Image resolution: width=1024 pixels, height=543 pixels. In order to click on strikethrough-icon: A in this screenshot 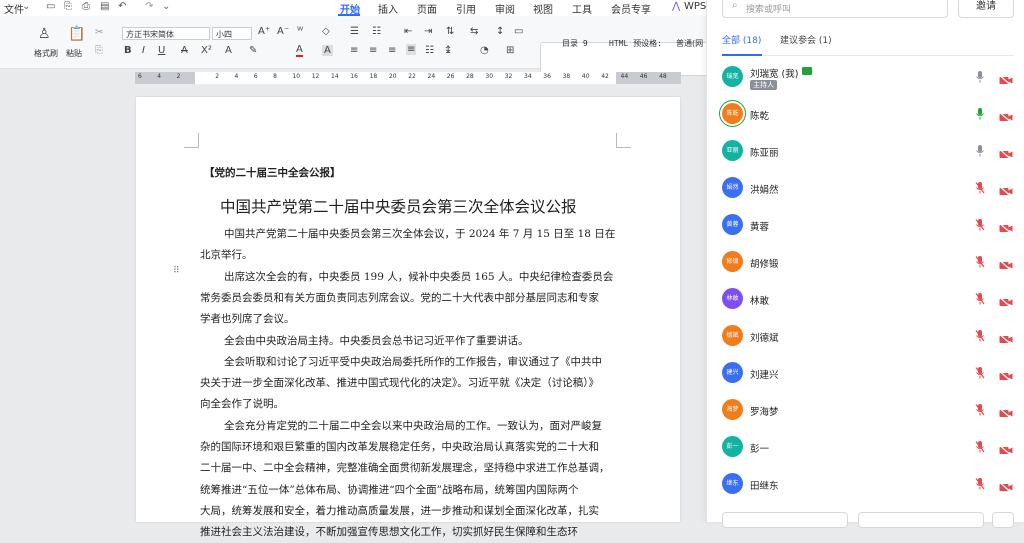, I will do `click(184, 50)`.